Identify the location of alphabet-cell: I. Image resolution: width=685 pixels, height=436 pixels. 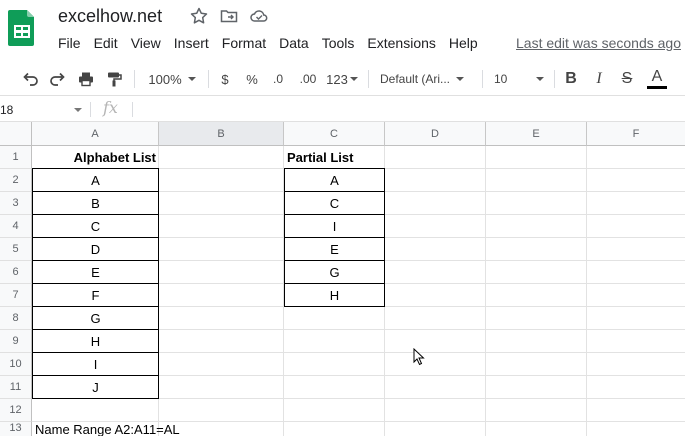
(95, 364).